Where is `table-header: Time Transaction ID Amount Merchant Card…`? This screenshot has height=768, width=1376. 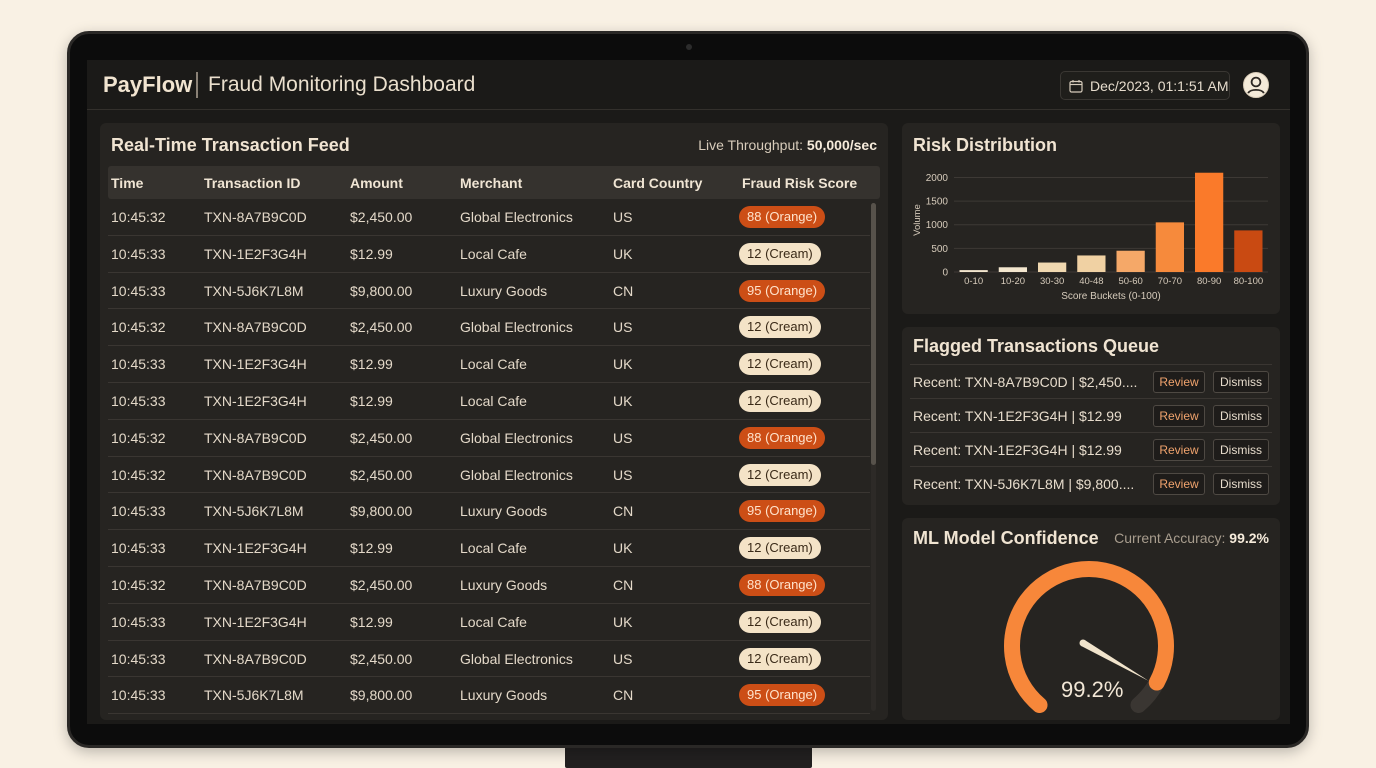 table-header: Time Transaction ID Amount Merchant Card… is located at coordinates (494, 182).